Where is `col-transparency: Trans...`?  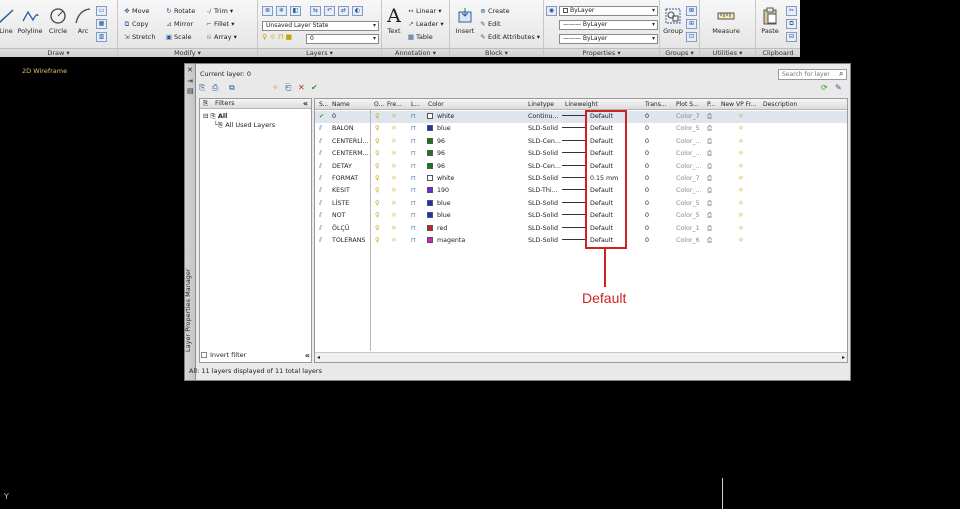 col-transparency: Trans... is located at coordinates (656, 104).